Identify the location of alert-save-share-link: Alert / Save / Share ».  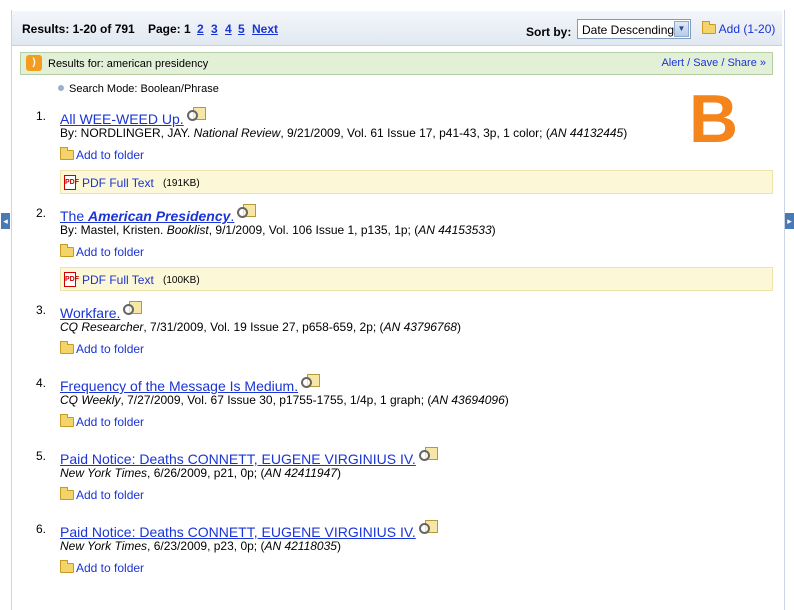
(713, 63).